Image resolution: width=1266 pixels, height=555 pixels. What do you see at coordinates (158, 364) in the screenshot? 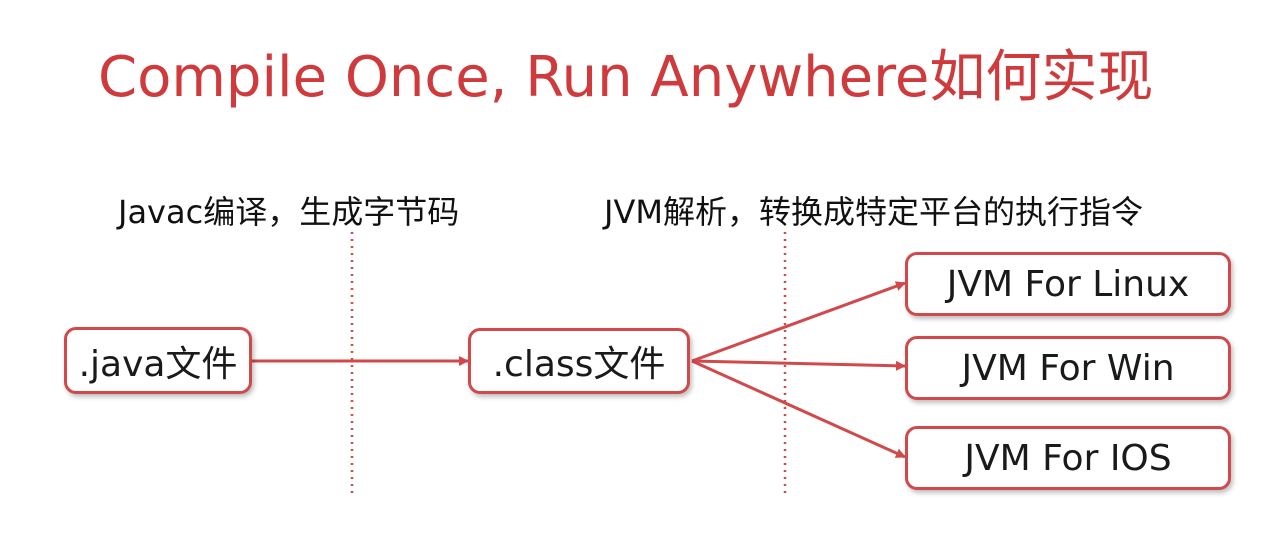
I see `java-file-label: .java文件` at bounding box center [158, 364].